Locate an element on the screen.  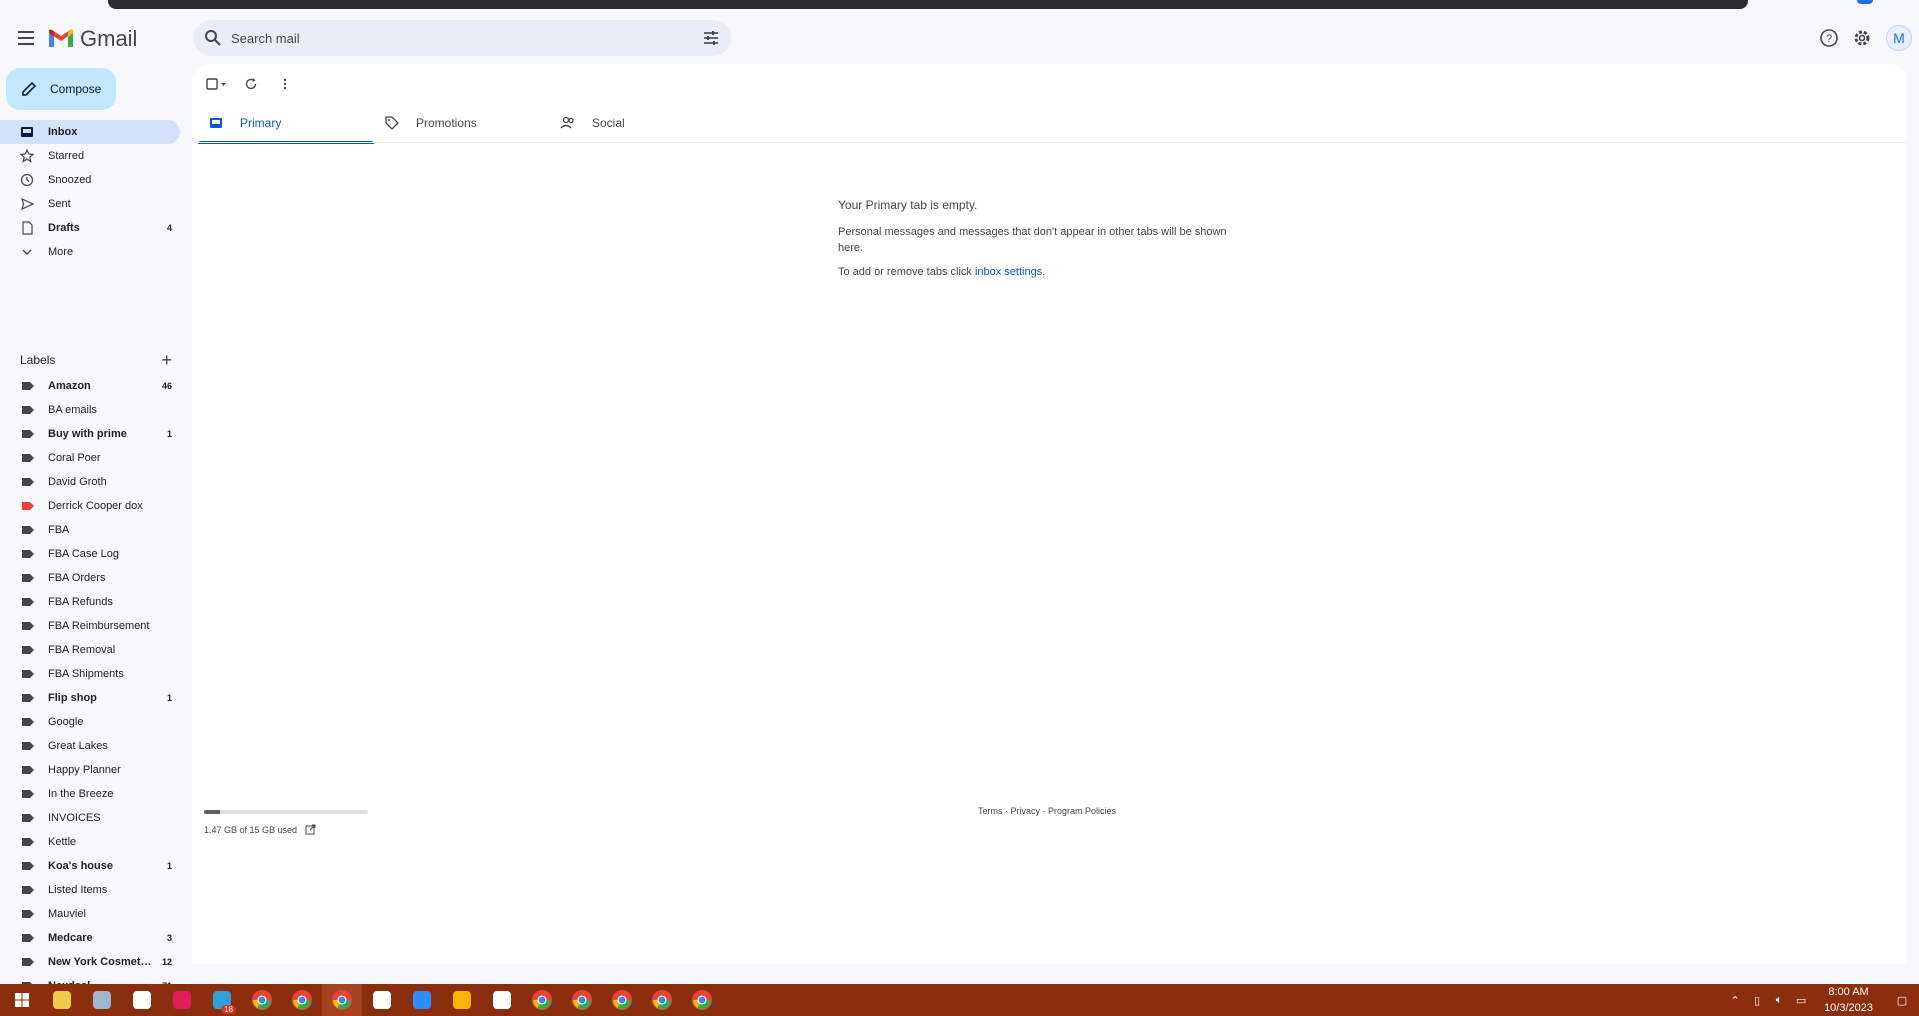
label-item: Flip shop 1 is located at coordinates (90, 698).